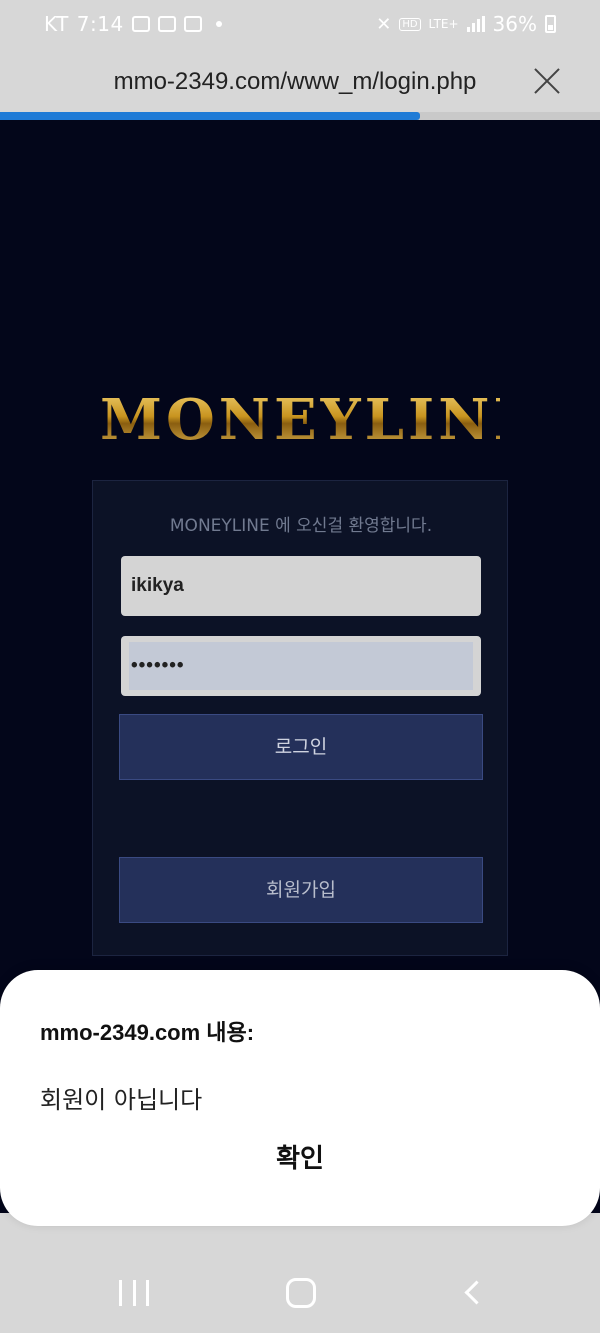  What do you see at coordinates (300, 26) in the screenshot?
I see `status-bar: KT 7:14 ✕ HD LTE+ 36%` at bounding box center [300, 26].